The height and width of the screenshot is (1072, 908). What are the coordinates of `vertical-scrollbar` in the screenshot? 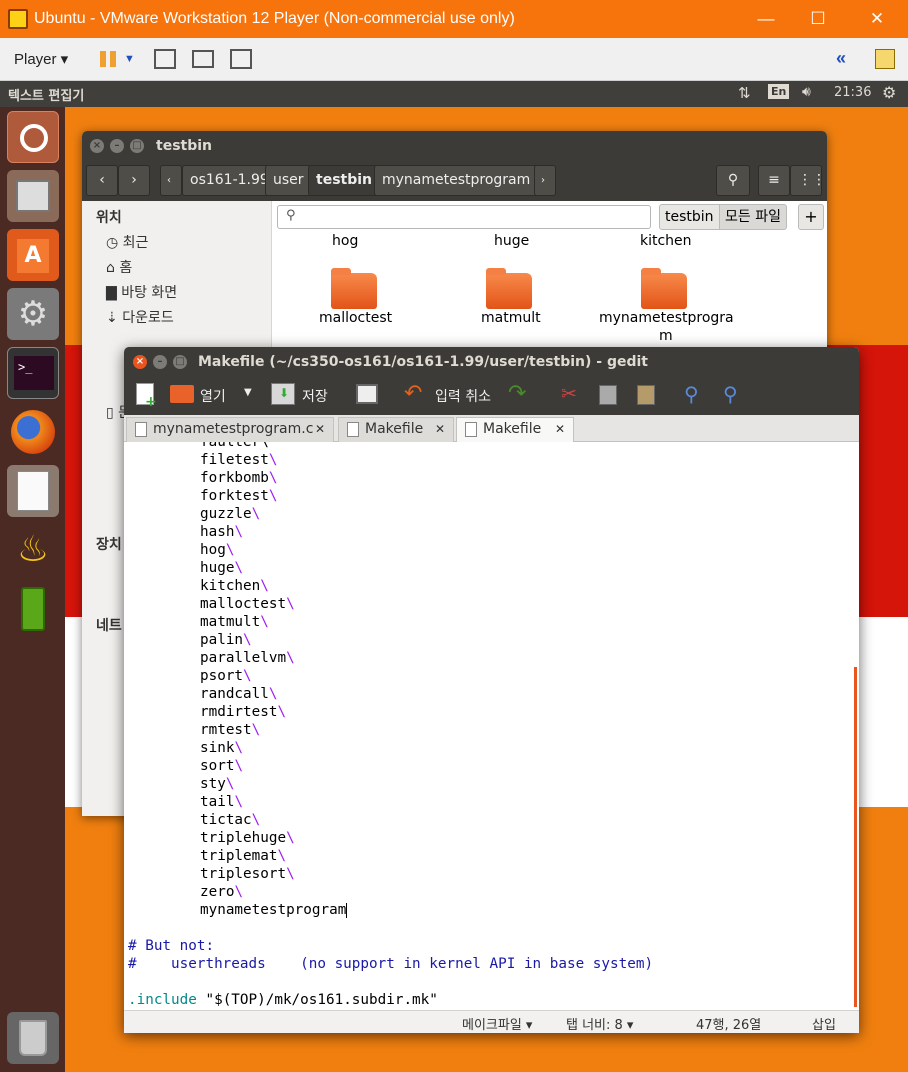 It's located at (855, 837).